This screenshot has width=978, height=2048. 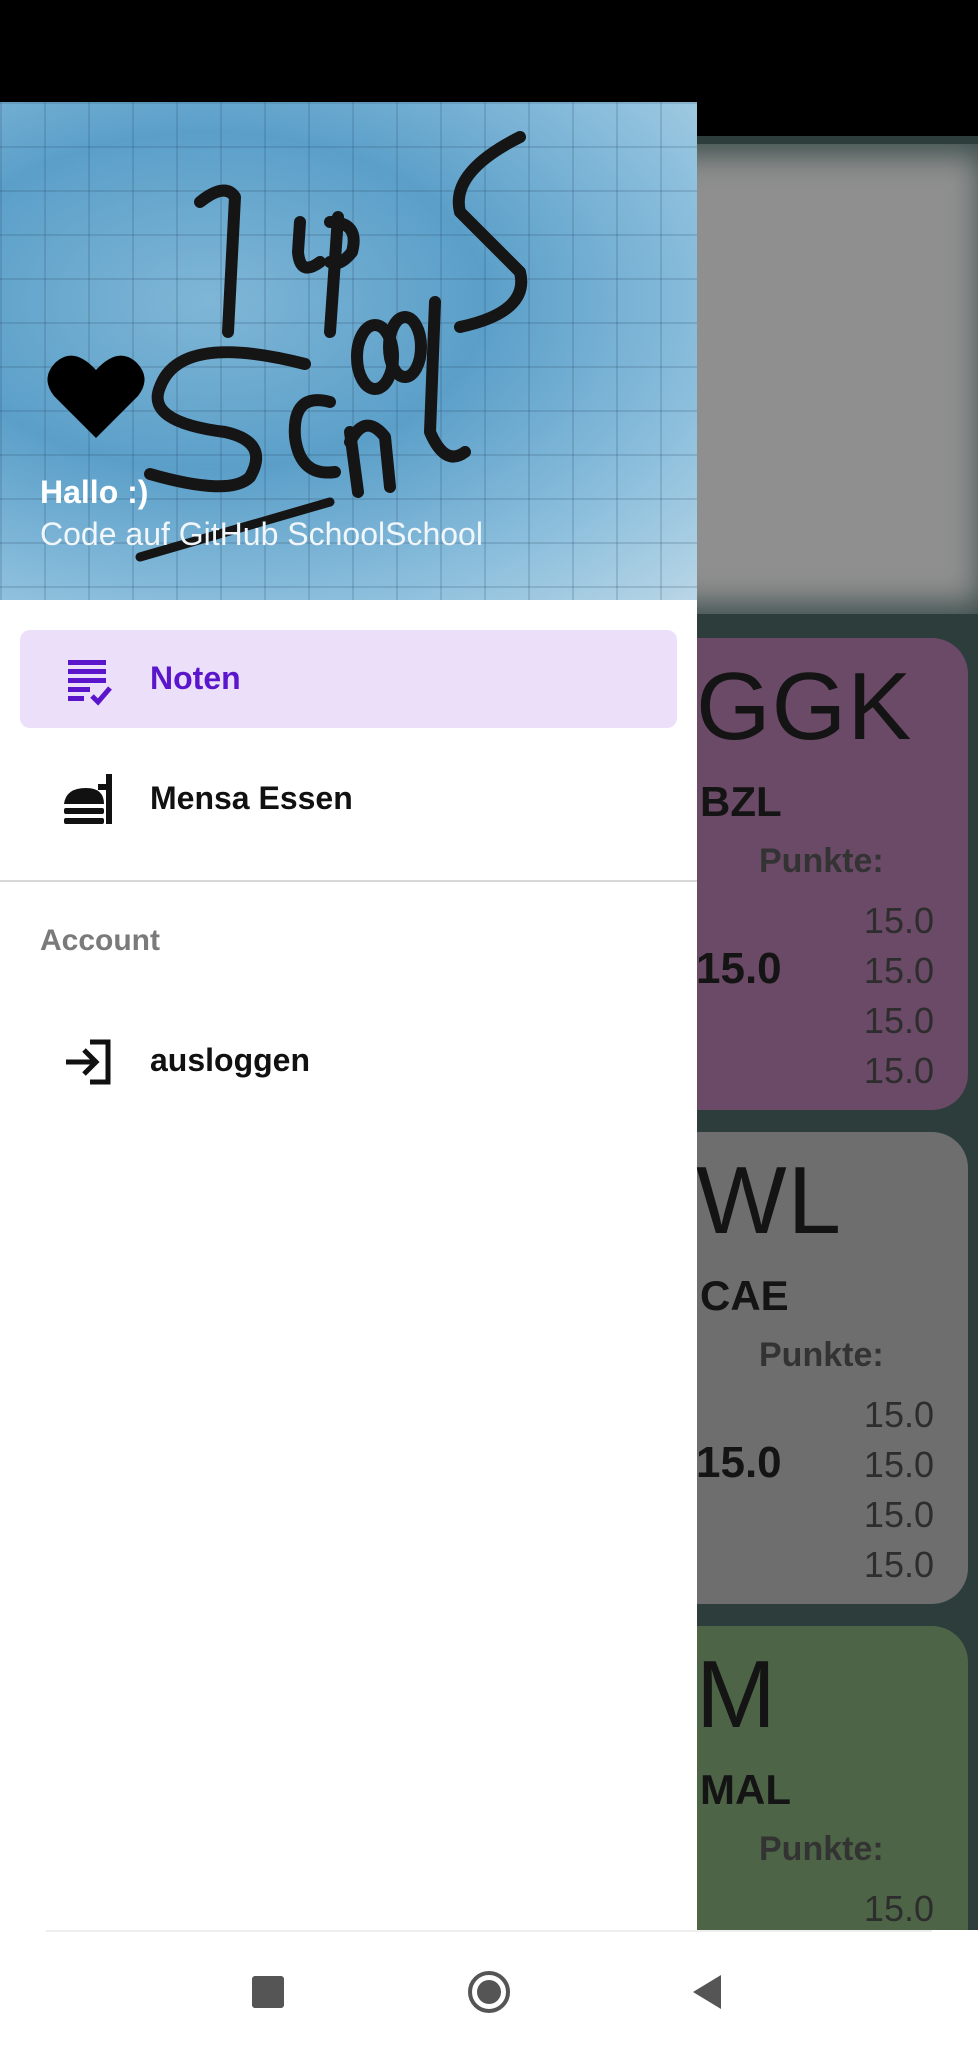 What do you see at coordinates (709, 1992) in the screenshot?
I see `triangle-back-icon` at bounding box center [709, 1992].